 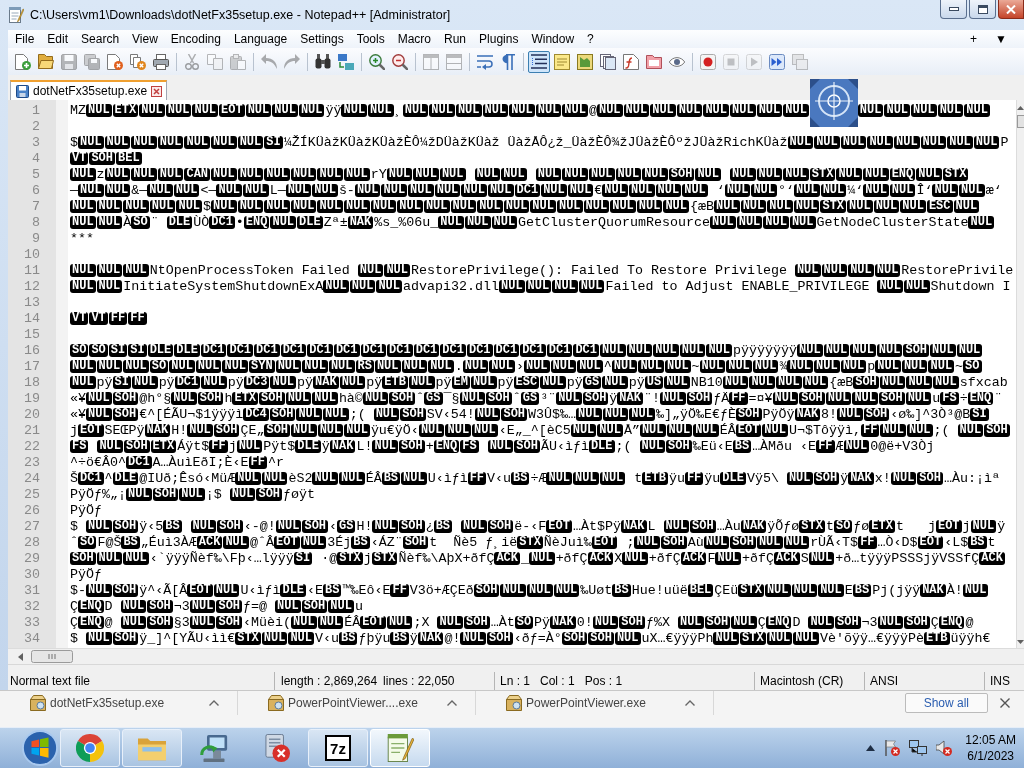 What do you see at coordinates (221, 558) in the screenshot?
I see `code-text: ‹`ÿÿÿÑèf‰\Fþ‹…lÿÿÿ` at bounding box center [221, 558].